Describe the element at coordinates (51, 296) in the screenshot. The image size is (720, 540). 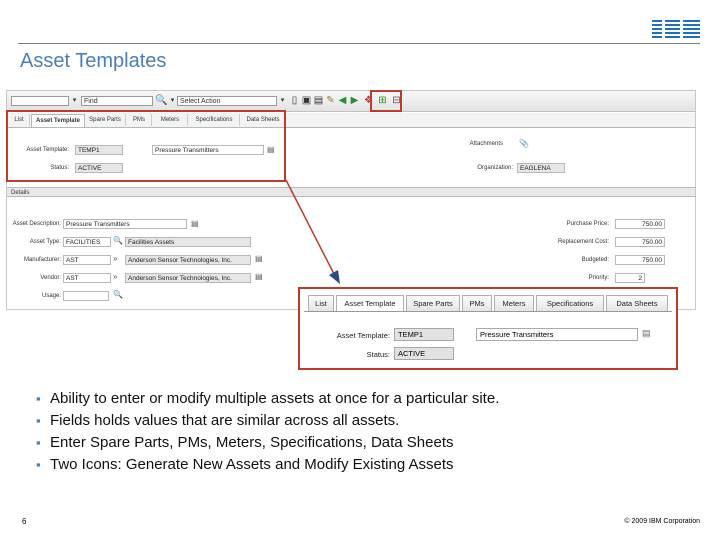
I see `usage-label: Usage:` at that location.